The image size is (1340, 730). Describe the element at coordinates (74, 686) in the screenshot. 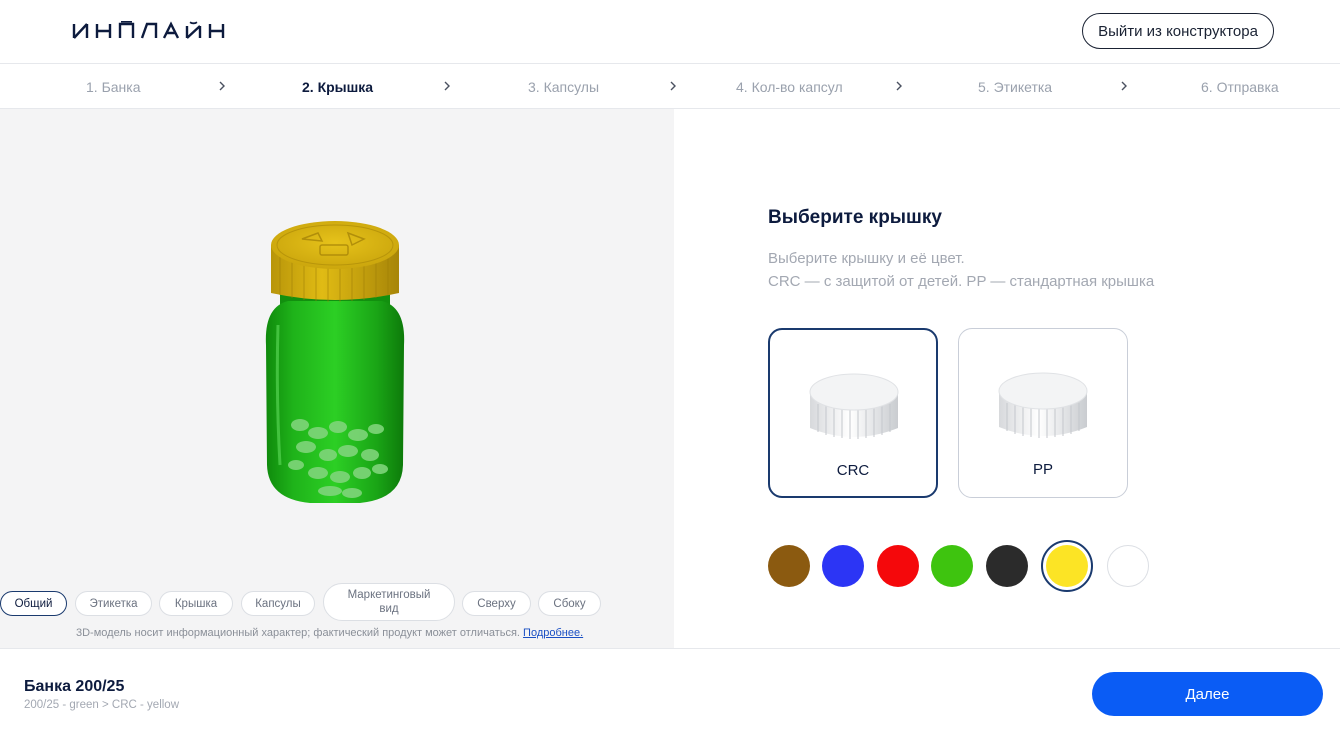

I see `product-name: Банка 200/25` at that location.